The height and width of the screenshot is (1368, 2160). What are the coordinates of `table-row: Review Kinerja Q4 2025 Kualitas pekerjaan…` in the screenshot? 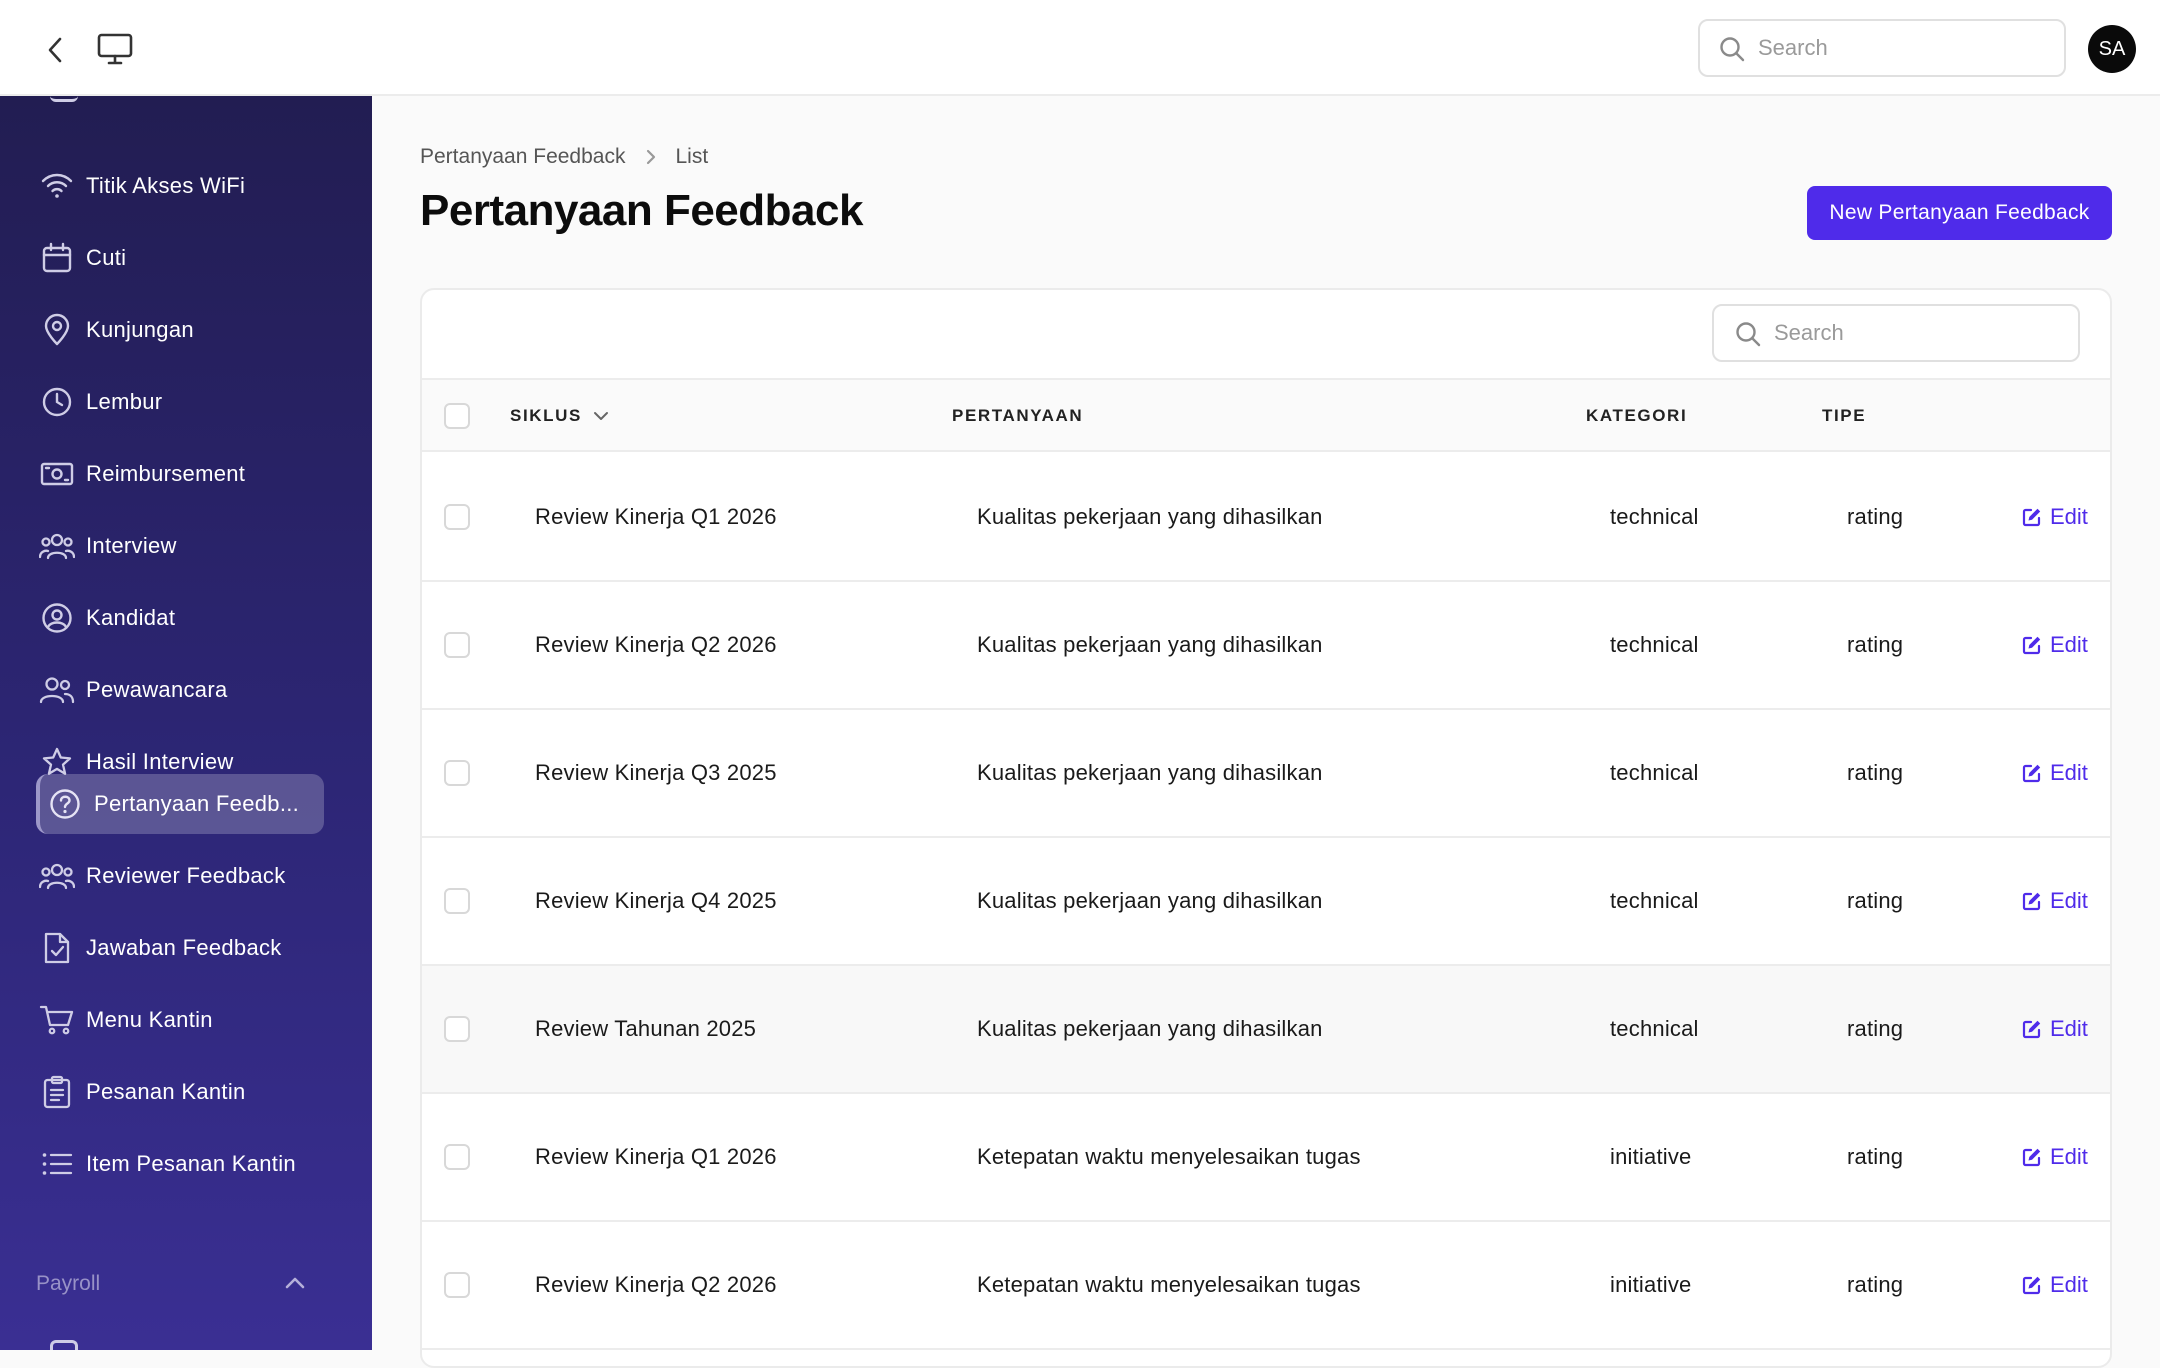 It's located at (1266, 902).